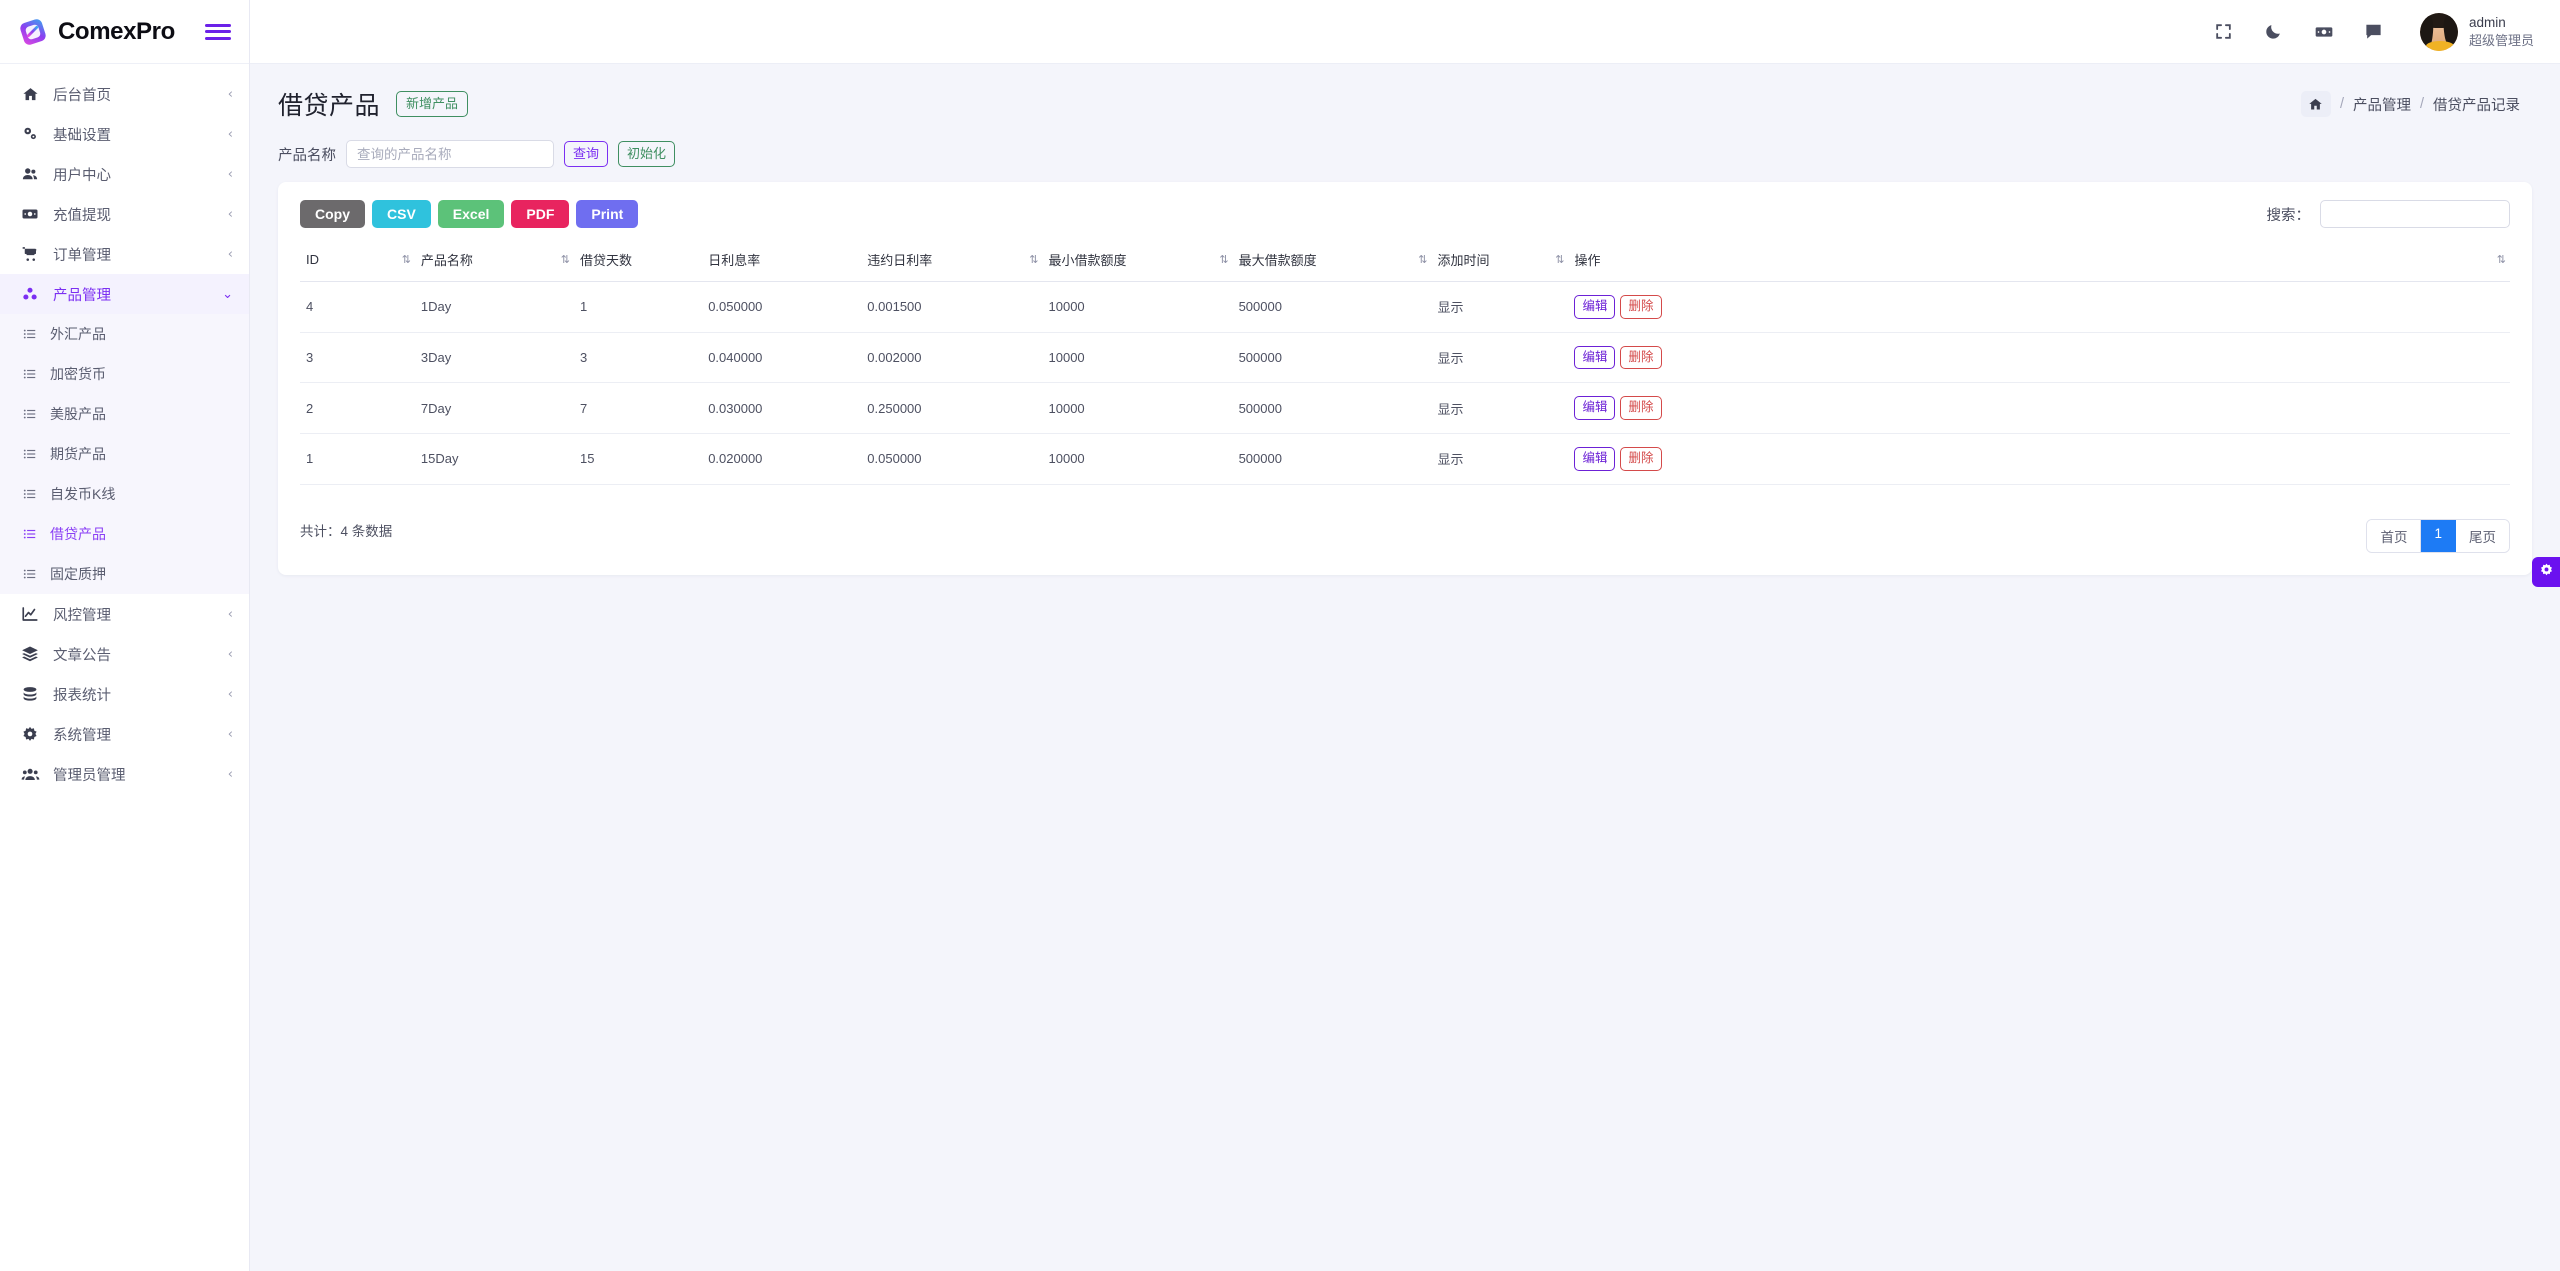  I want to click on sidebar-item-label: 订单管理, so click(82, 255).